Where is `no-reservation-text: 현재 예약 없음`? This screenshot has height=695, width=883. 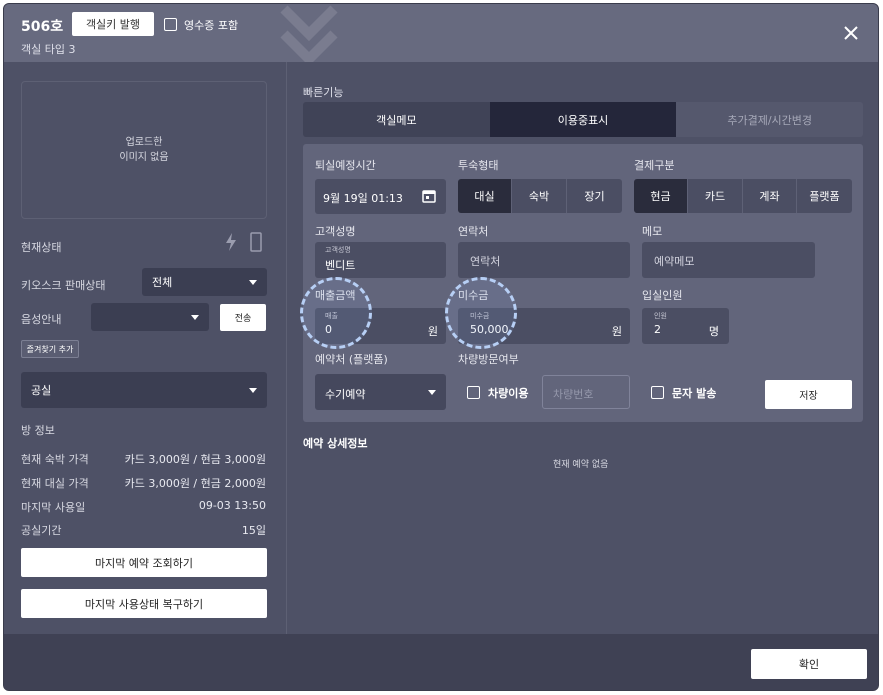
no-reservation-text: 현재 예약 없음 is located at coordinates (581, 465).